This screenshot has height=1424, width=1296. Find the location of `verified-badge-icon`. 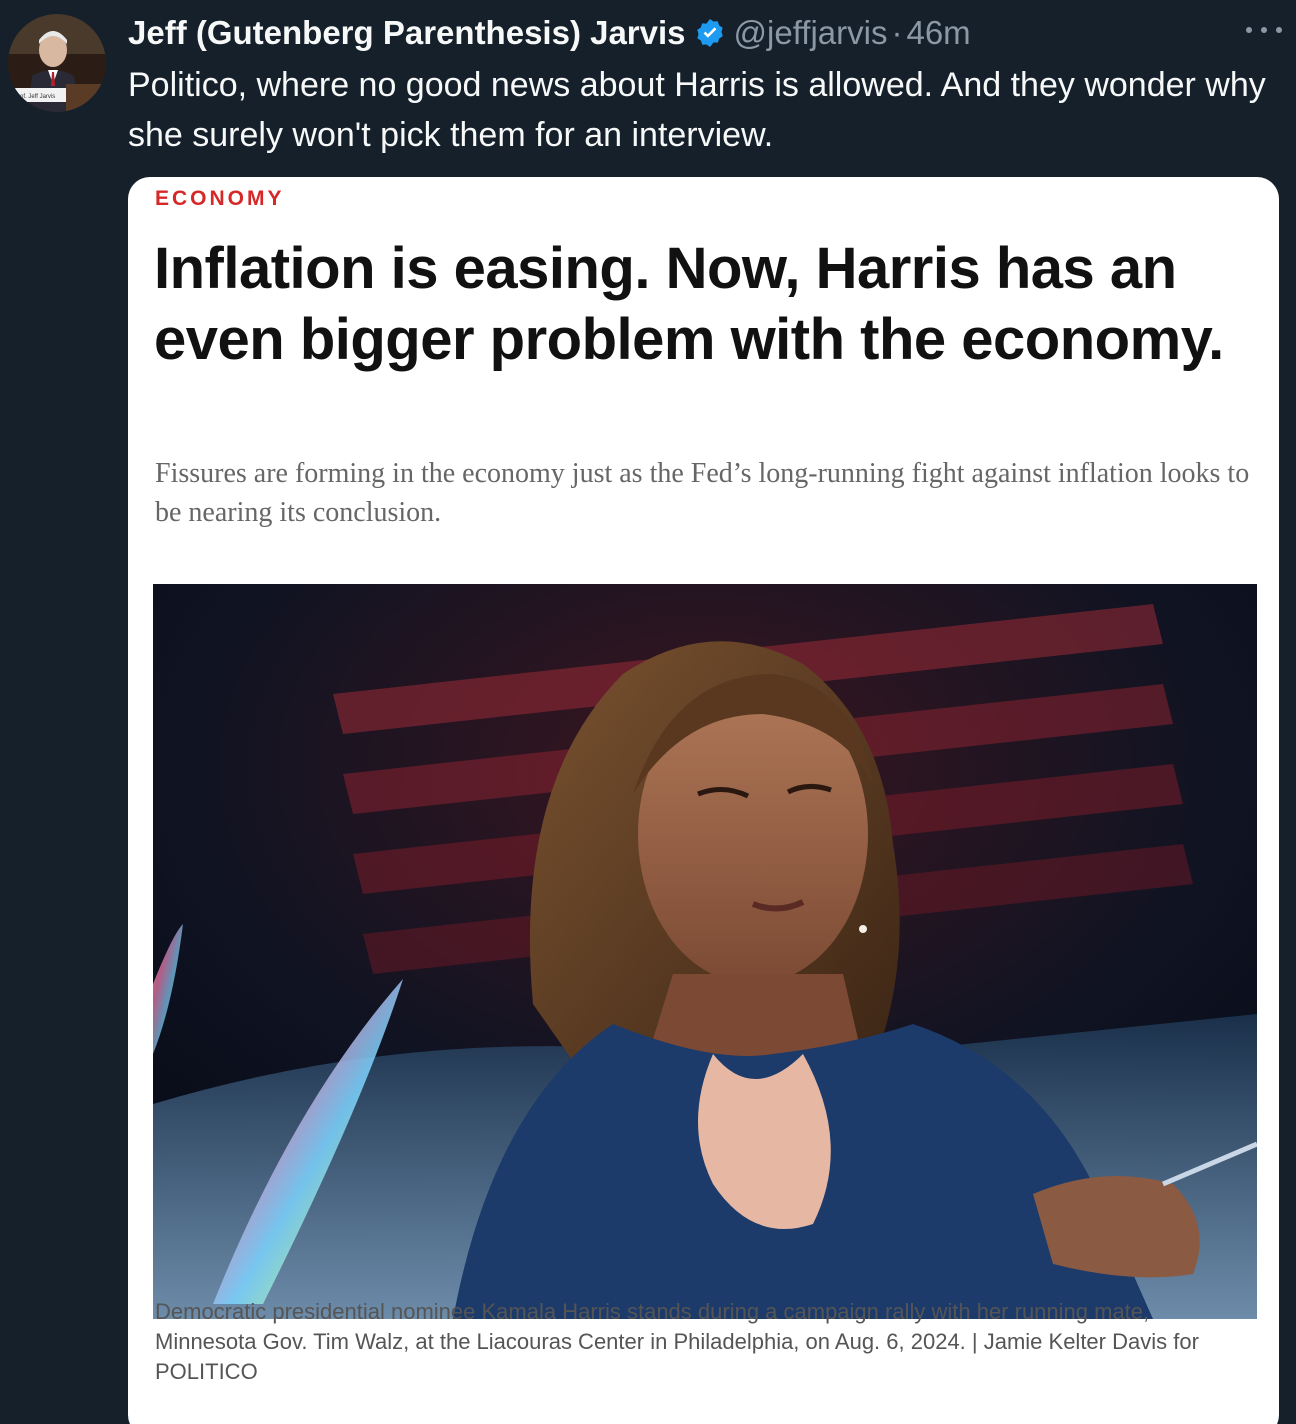

verified-badge-icon is located at coordinates (710, 33).